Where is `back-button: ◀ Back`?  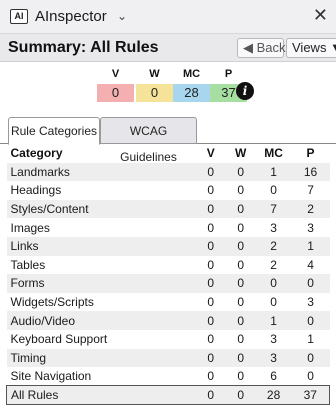
back-button: ◀ Back is located at coordinates (261, 48).